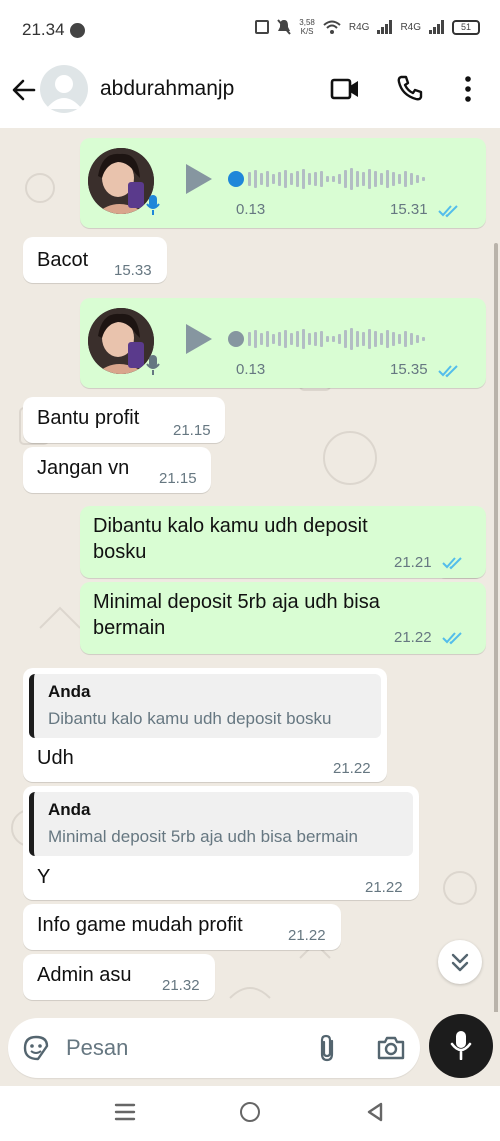 The height and width of the screenshot is (1141, 500). What do you see at coordinates (77, 30) in the screenshot?
I see `telegram-notification-icon` at bounding box center [77, 30].